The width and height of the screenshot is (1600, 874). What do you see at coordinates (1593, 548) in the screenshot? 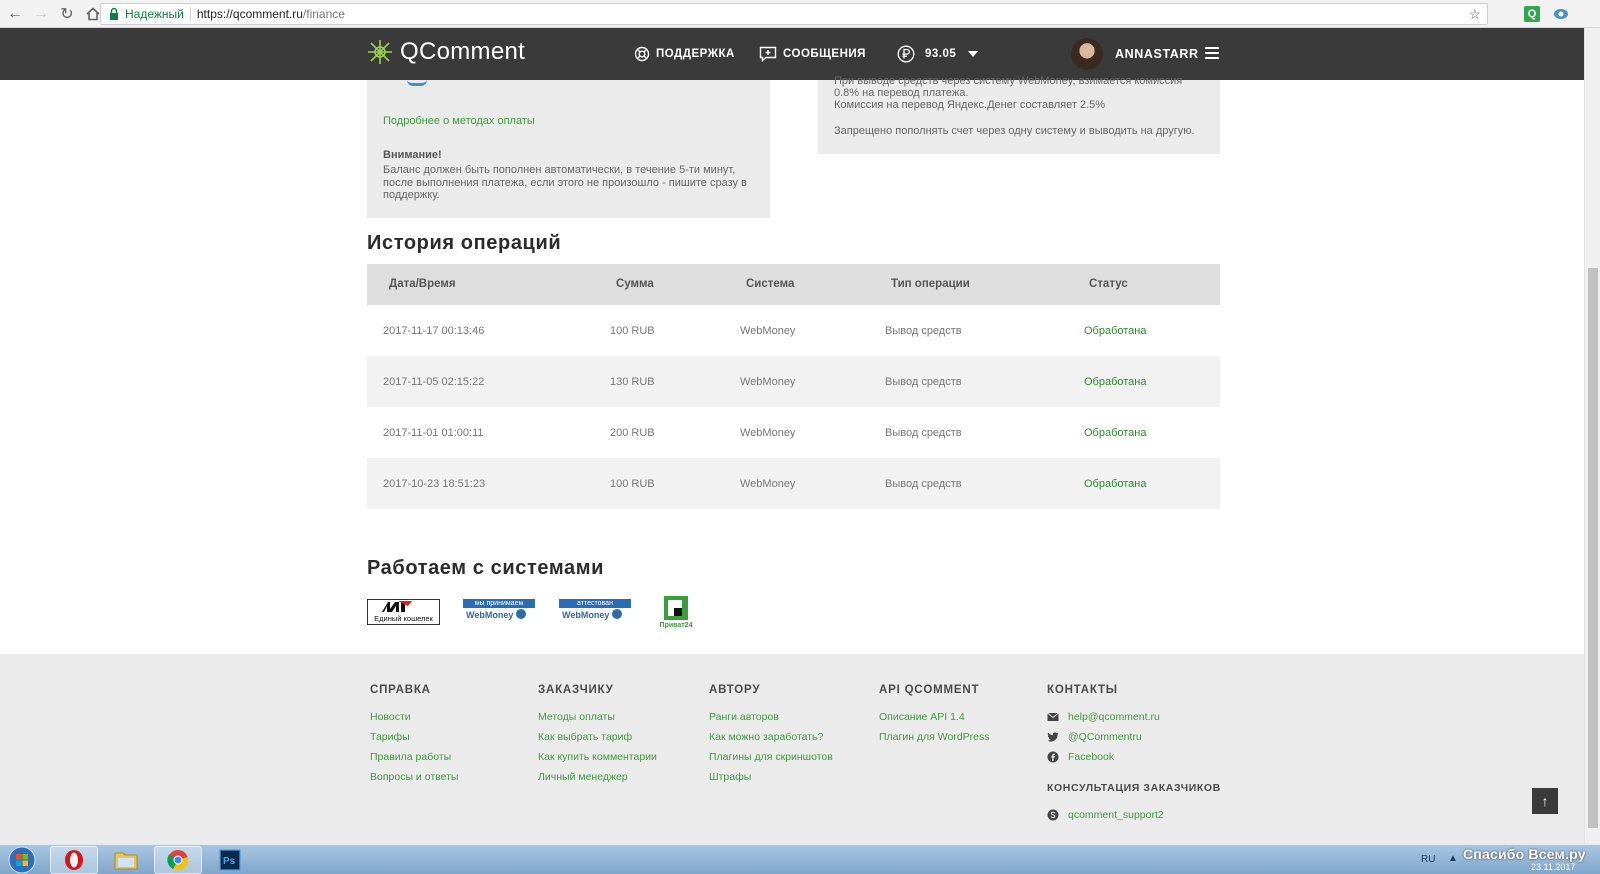
I see `scrollbar-thumb` at bounding box center [1593, 548].